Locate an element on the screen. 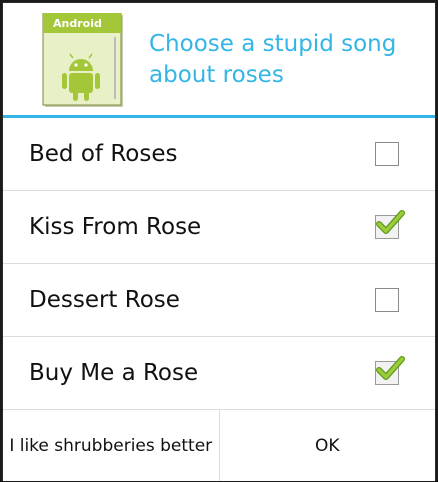 The height and width of the screenshot is (482, 438). icon-badge-text: Android is located at coordinates (77, 23).